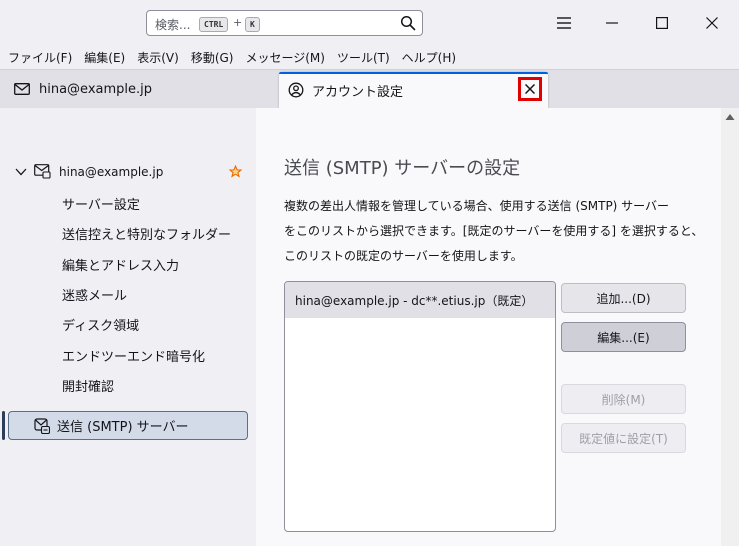 This screenshot has width=739, height=546. What do you see at coordinates (212, 57) in the screenshot?
I see `menu-go: 移動(G)` at bounding box center [212, 57].